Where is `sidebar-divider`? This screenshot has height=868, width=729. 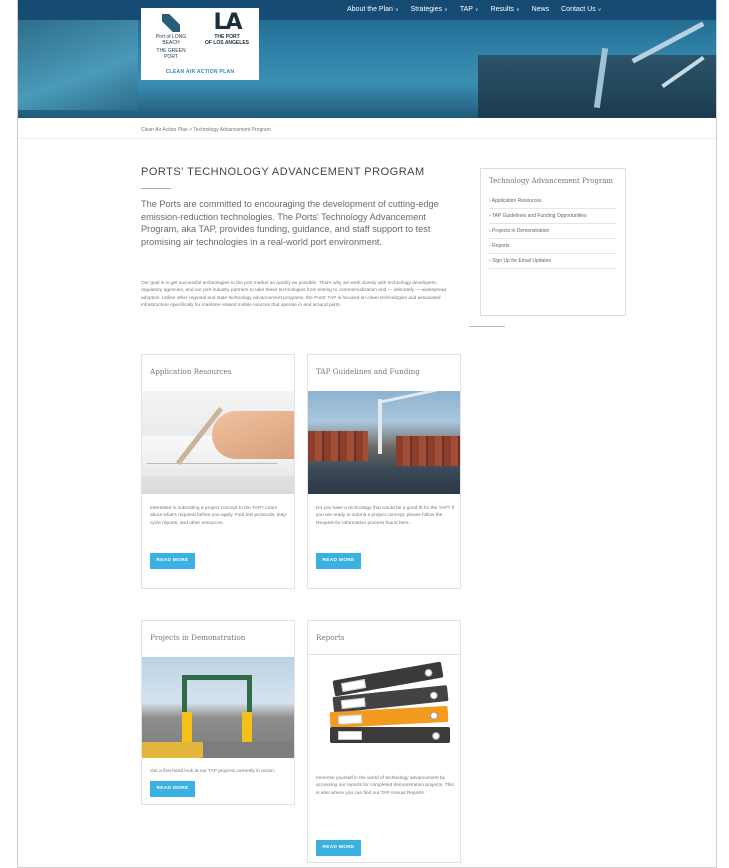 sidebar-divider is located at coordinates (487, 326).